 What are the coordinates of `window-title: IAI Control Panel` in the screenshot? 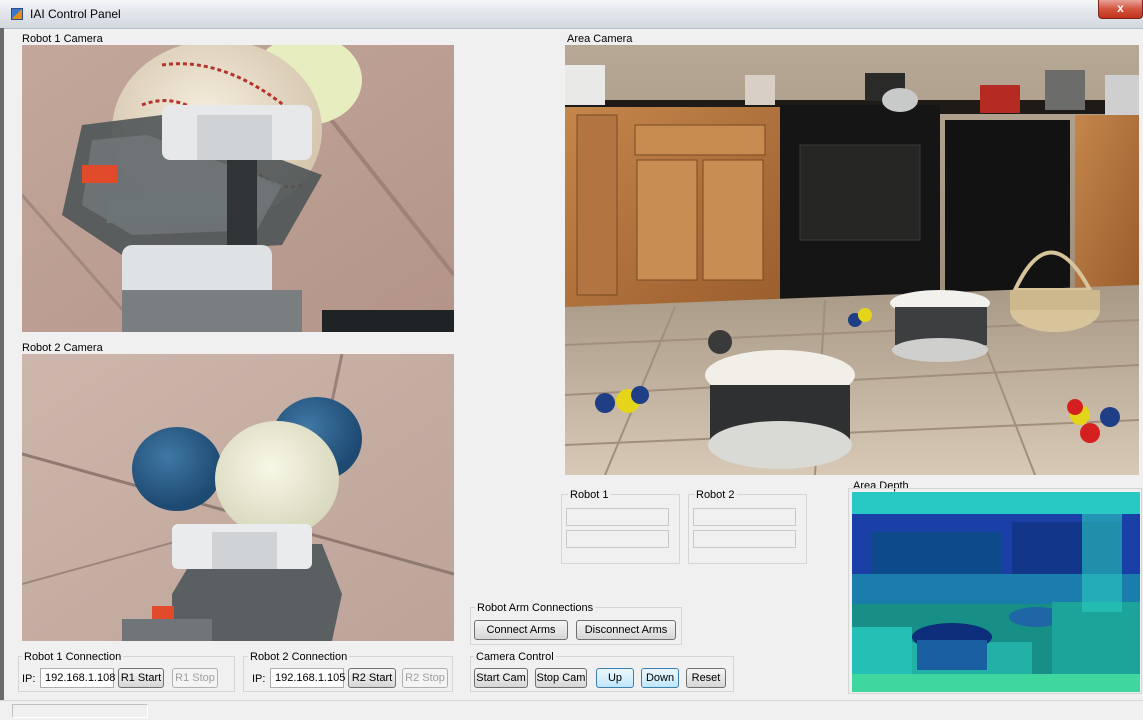 It's located at (75, 14).